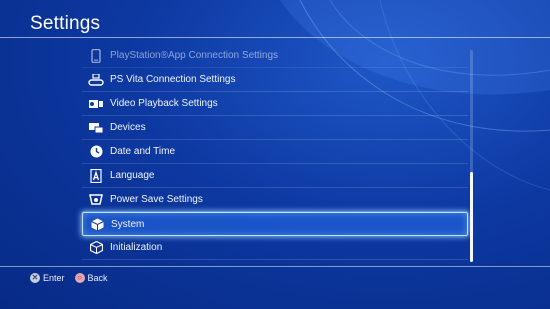 This screenshot has height=309, width=550. What do you see at coordinates (275, 176) in the screenshot?
I see `menu-item-language: Language` at bounding box center [275, 176].